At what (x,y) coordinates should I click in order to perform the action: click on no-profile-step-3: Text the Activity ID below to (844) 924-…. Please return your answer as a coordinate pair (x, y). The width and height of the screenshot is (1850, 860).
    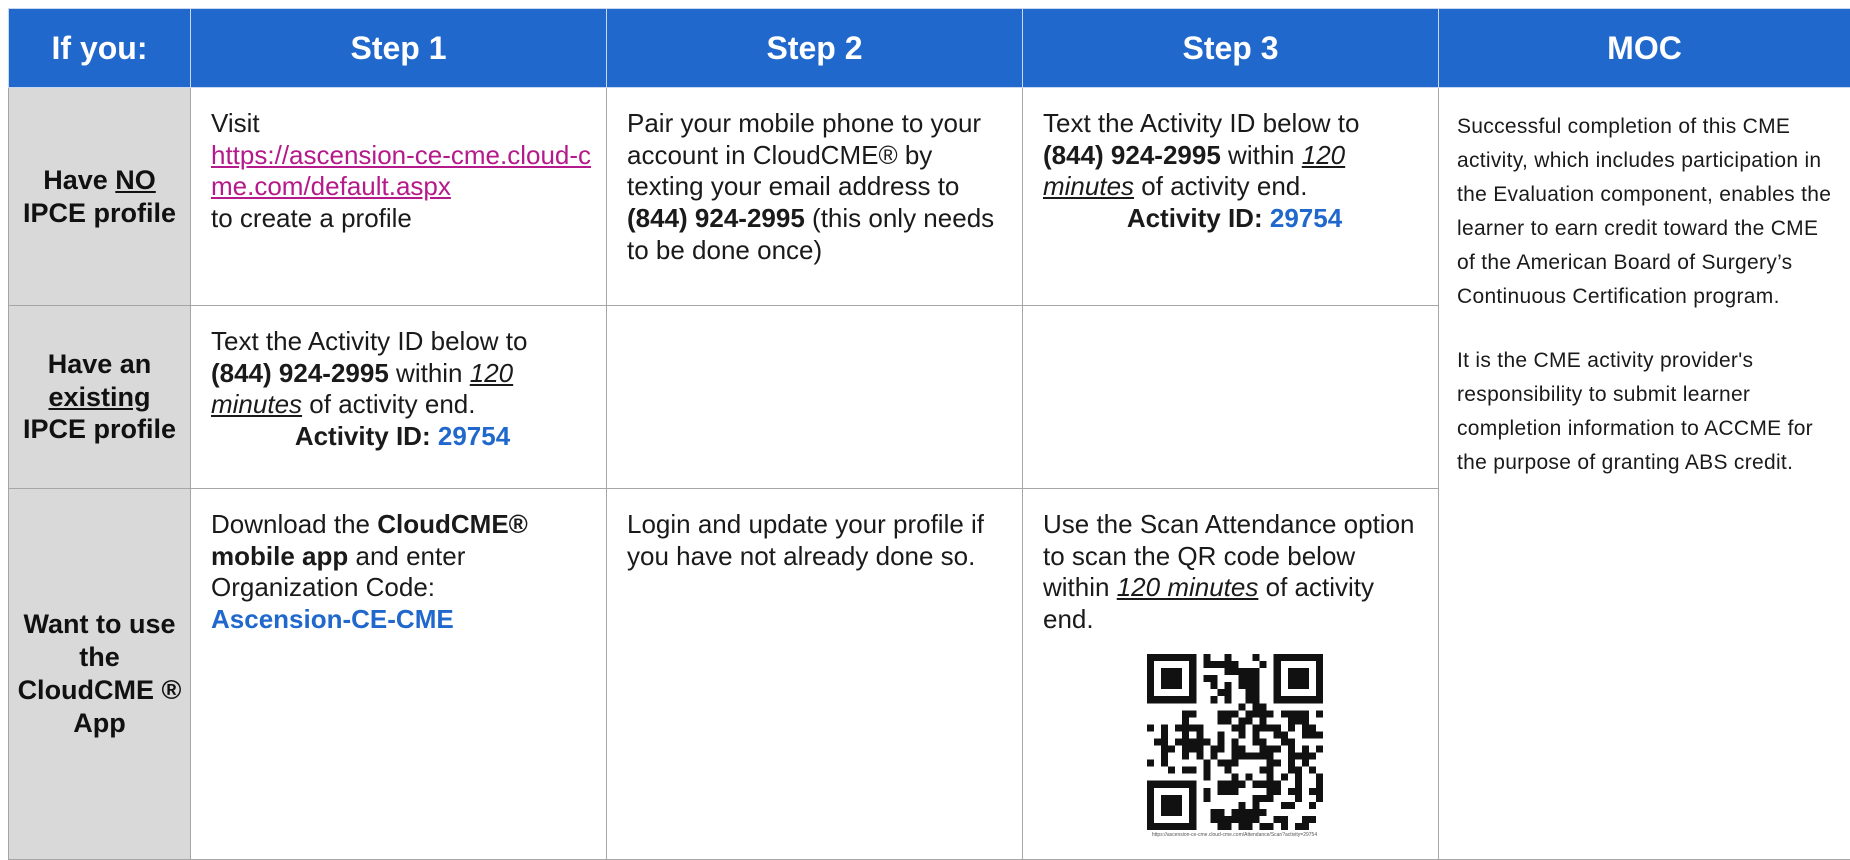
    Looking at the image, I should click on (1231, 197).